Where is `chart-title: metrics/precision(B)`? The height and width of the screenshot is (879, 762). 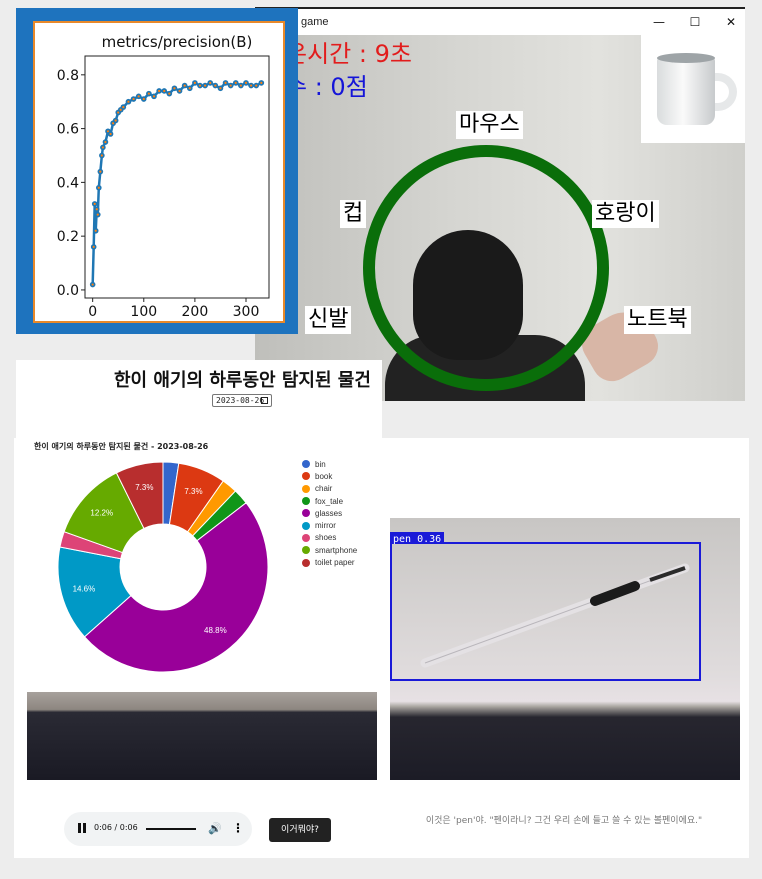 chart-title: metrics/precision(B) is located at coordinates (177, 42).